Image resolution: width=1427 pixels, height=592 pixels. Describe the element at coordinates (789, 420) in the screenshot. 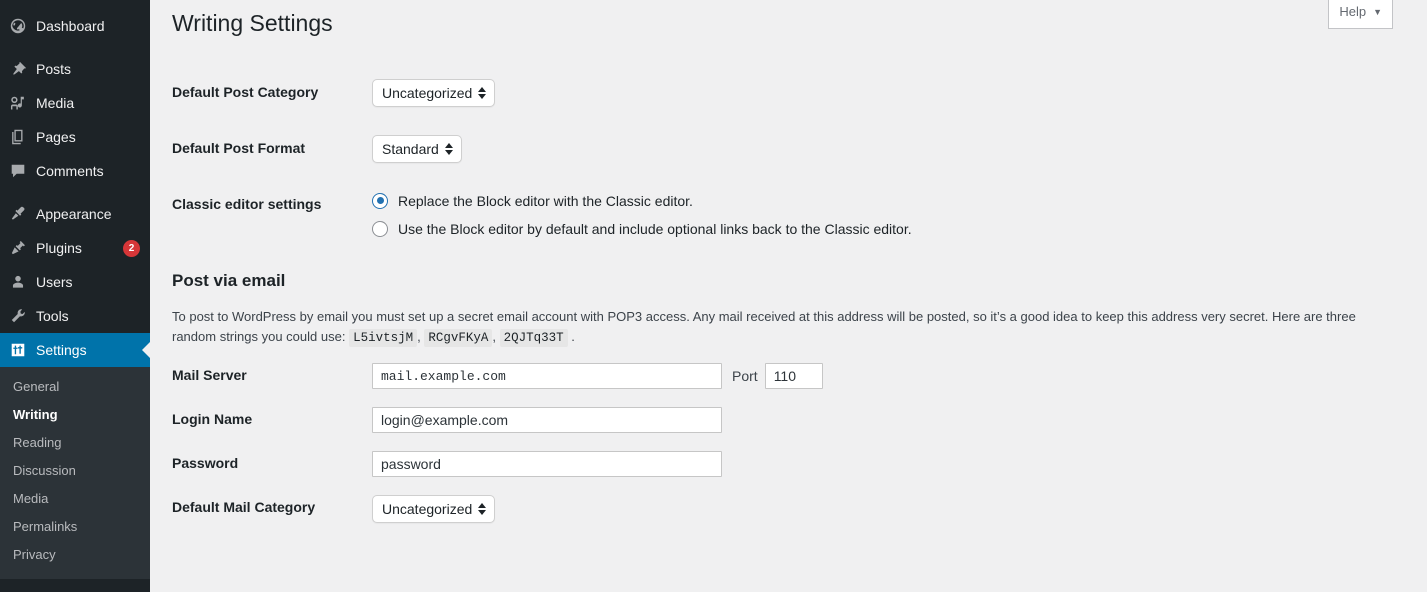

I see `row-login-name: Login Name` at that location.